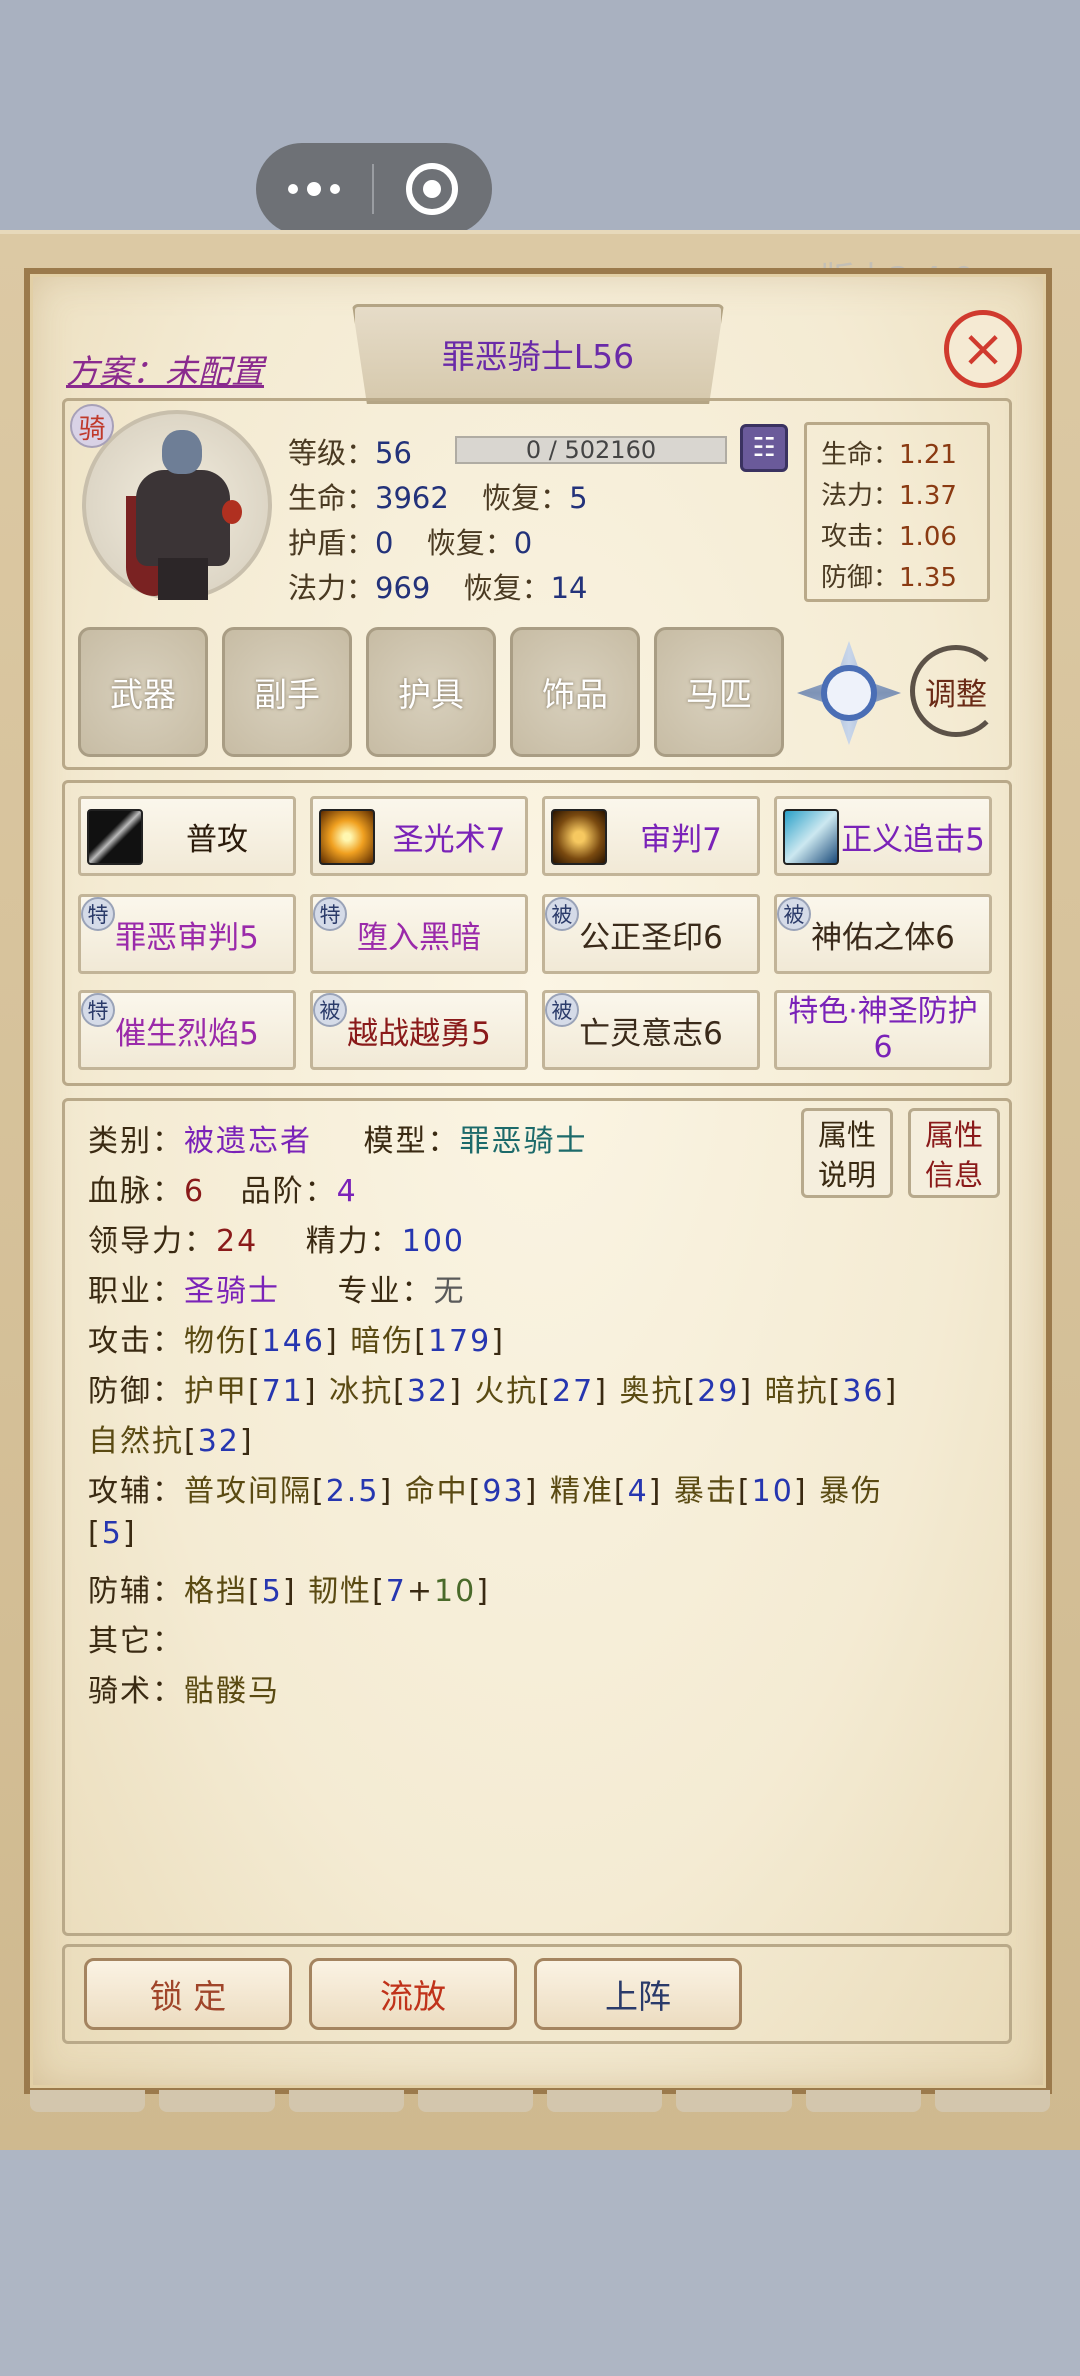 This screenshot has width=1080, height=2376. I want to click on skill-slot: 特 罪恶审判5, so click(187, 934).